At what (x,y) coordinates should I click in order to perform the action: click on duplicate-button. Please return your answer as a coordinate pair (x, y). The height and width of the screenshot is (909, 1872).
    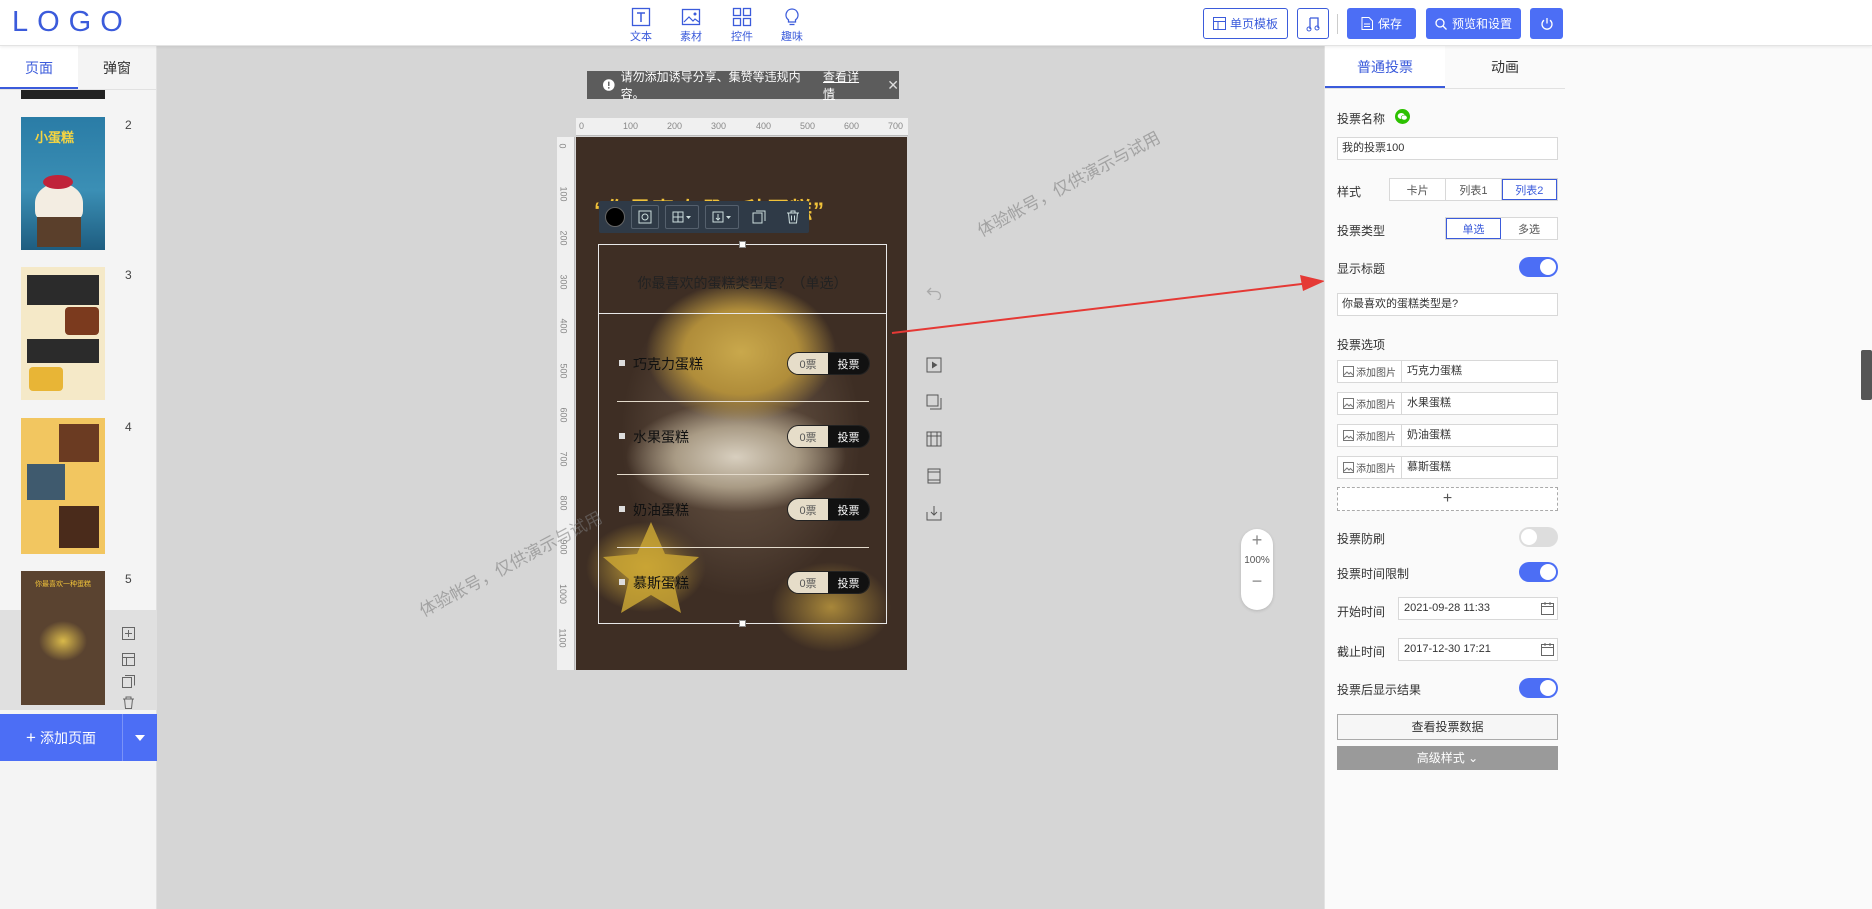
    Looking at the image, I should click on (759, 217).